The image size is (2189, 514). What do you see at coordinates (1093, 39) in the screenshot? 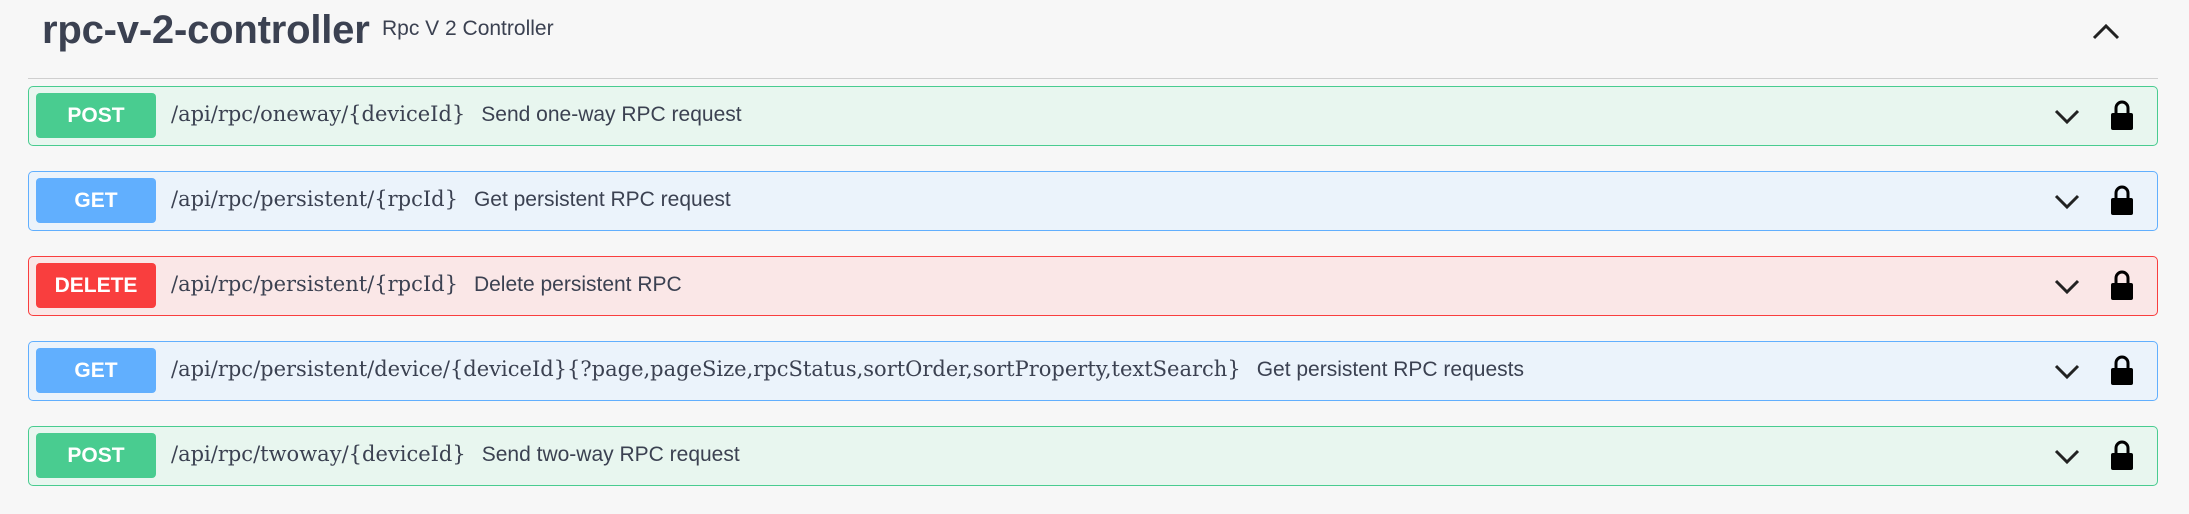
I see `section-header: rpc-v-2-controller Rpc V 2 Controller` at bounding box center [1093, 39].